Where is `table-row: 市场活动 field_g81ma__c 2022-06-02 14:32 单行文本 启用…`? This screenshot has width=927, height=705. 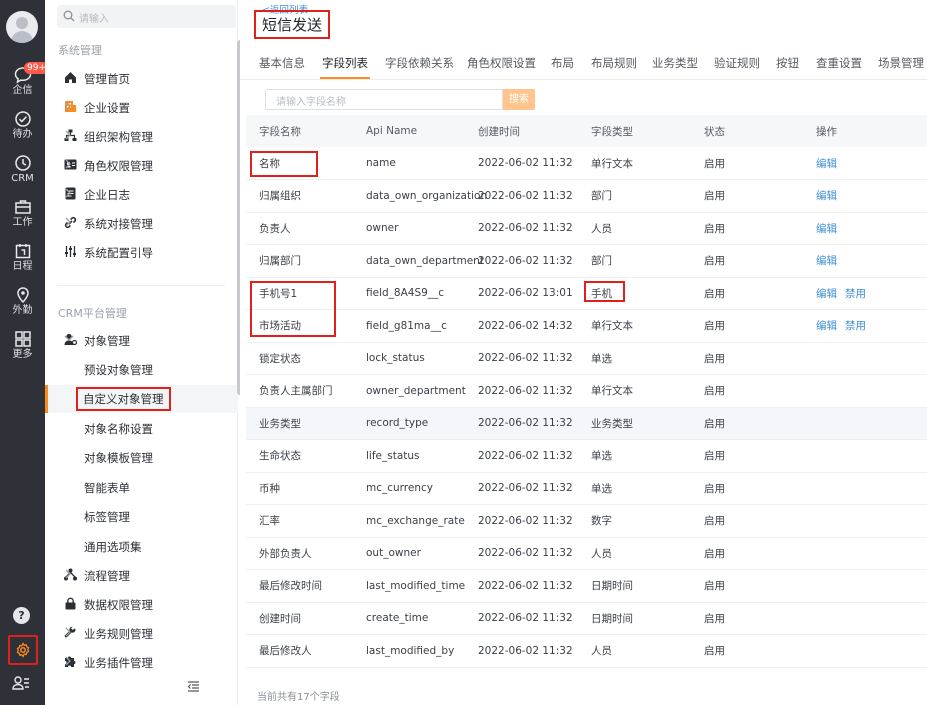
table-row: 市场活动 field_g81ma__c 2022-06-02 14:32 单行文本 启用… is located at coordinates (586, 326).